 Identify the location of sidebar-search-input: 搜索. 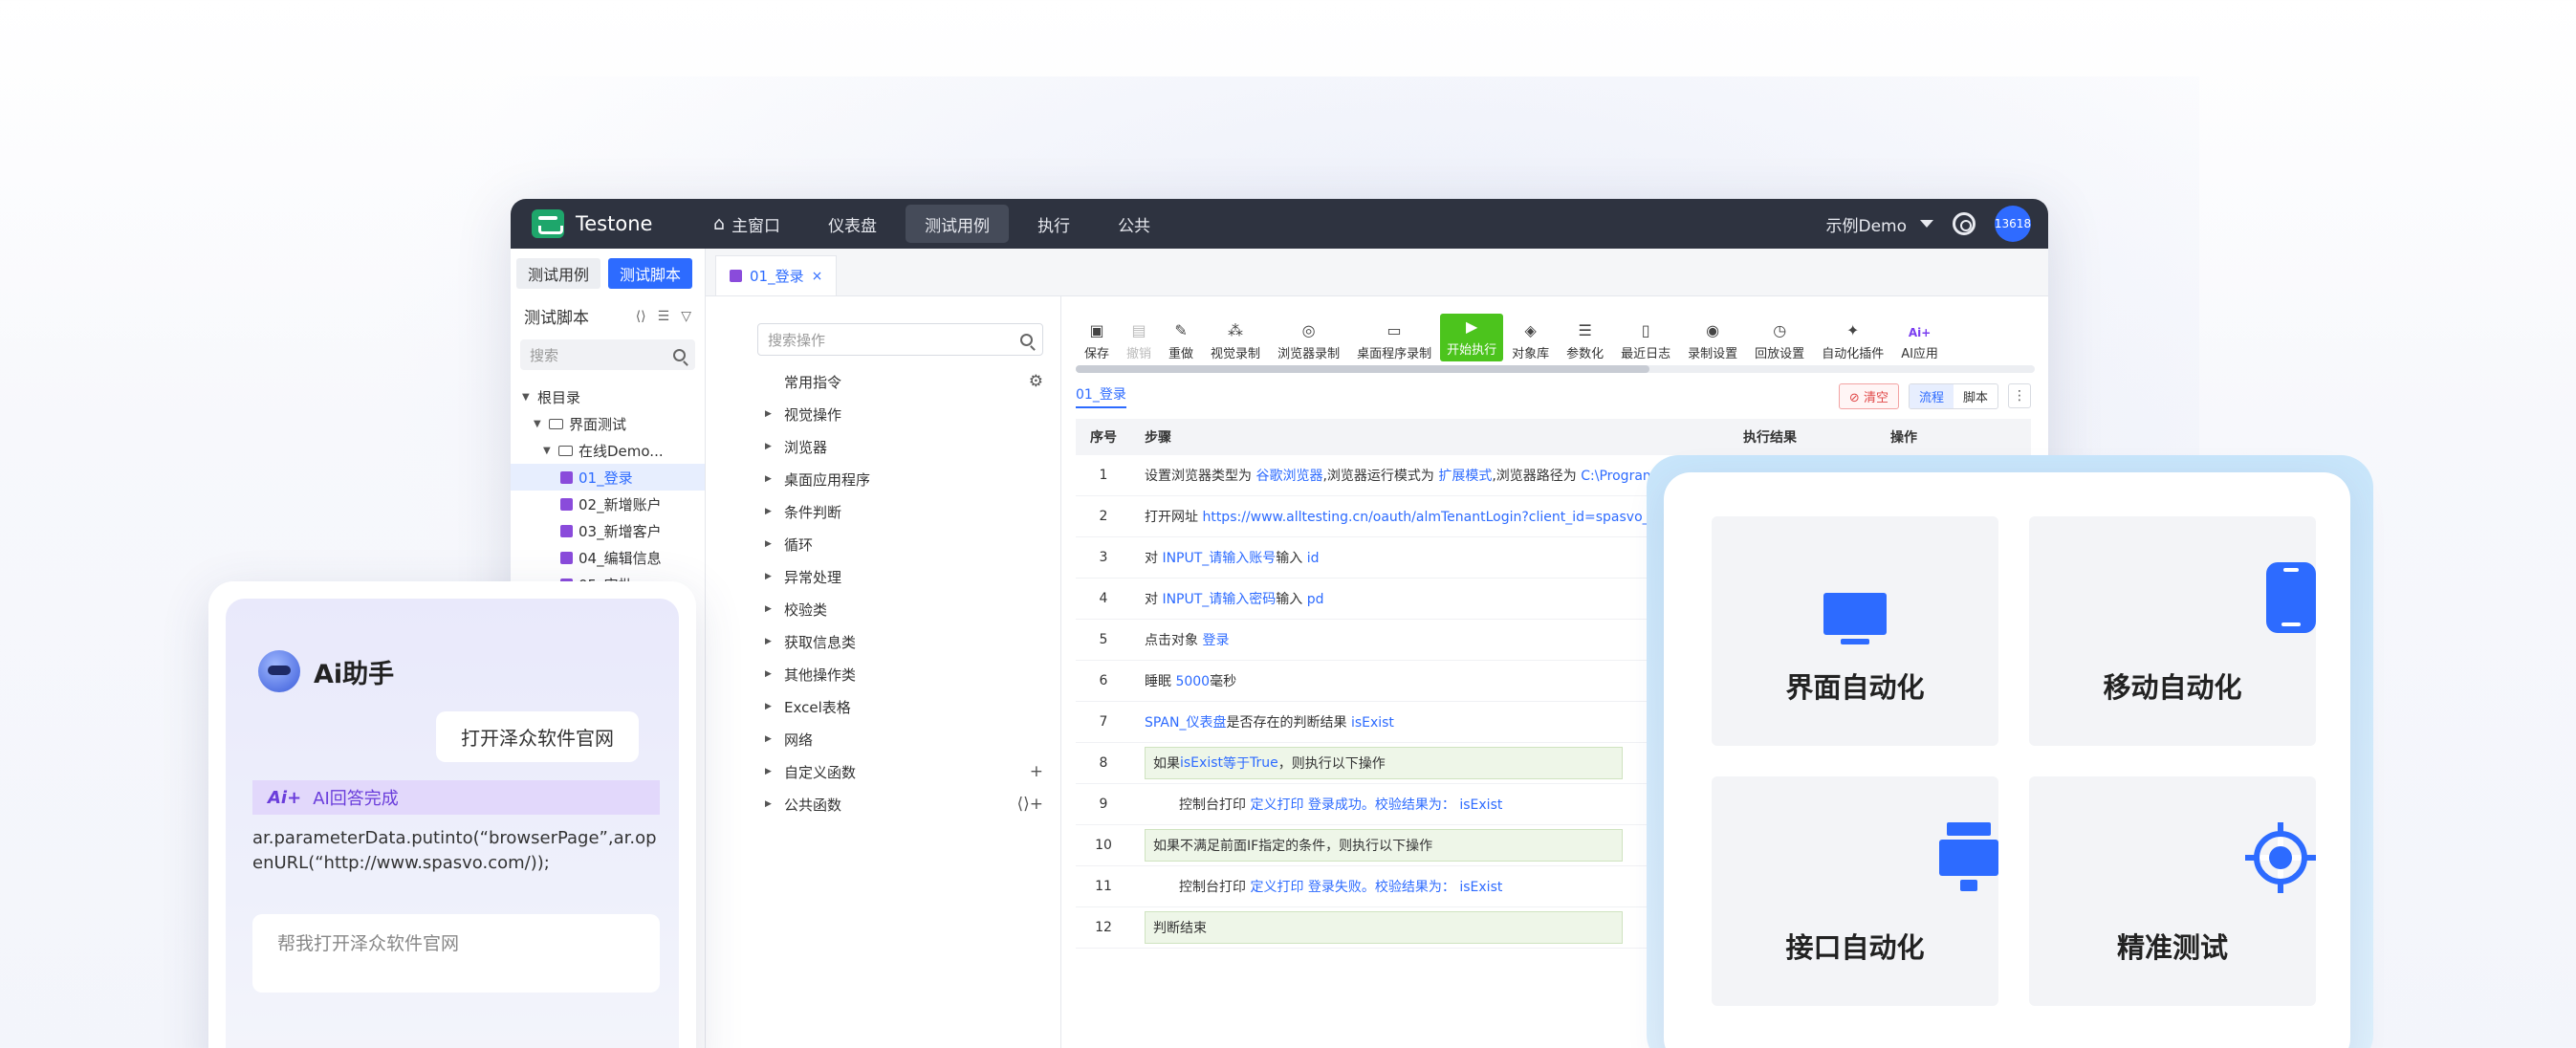
(607, 355).